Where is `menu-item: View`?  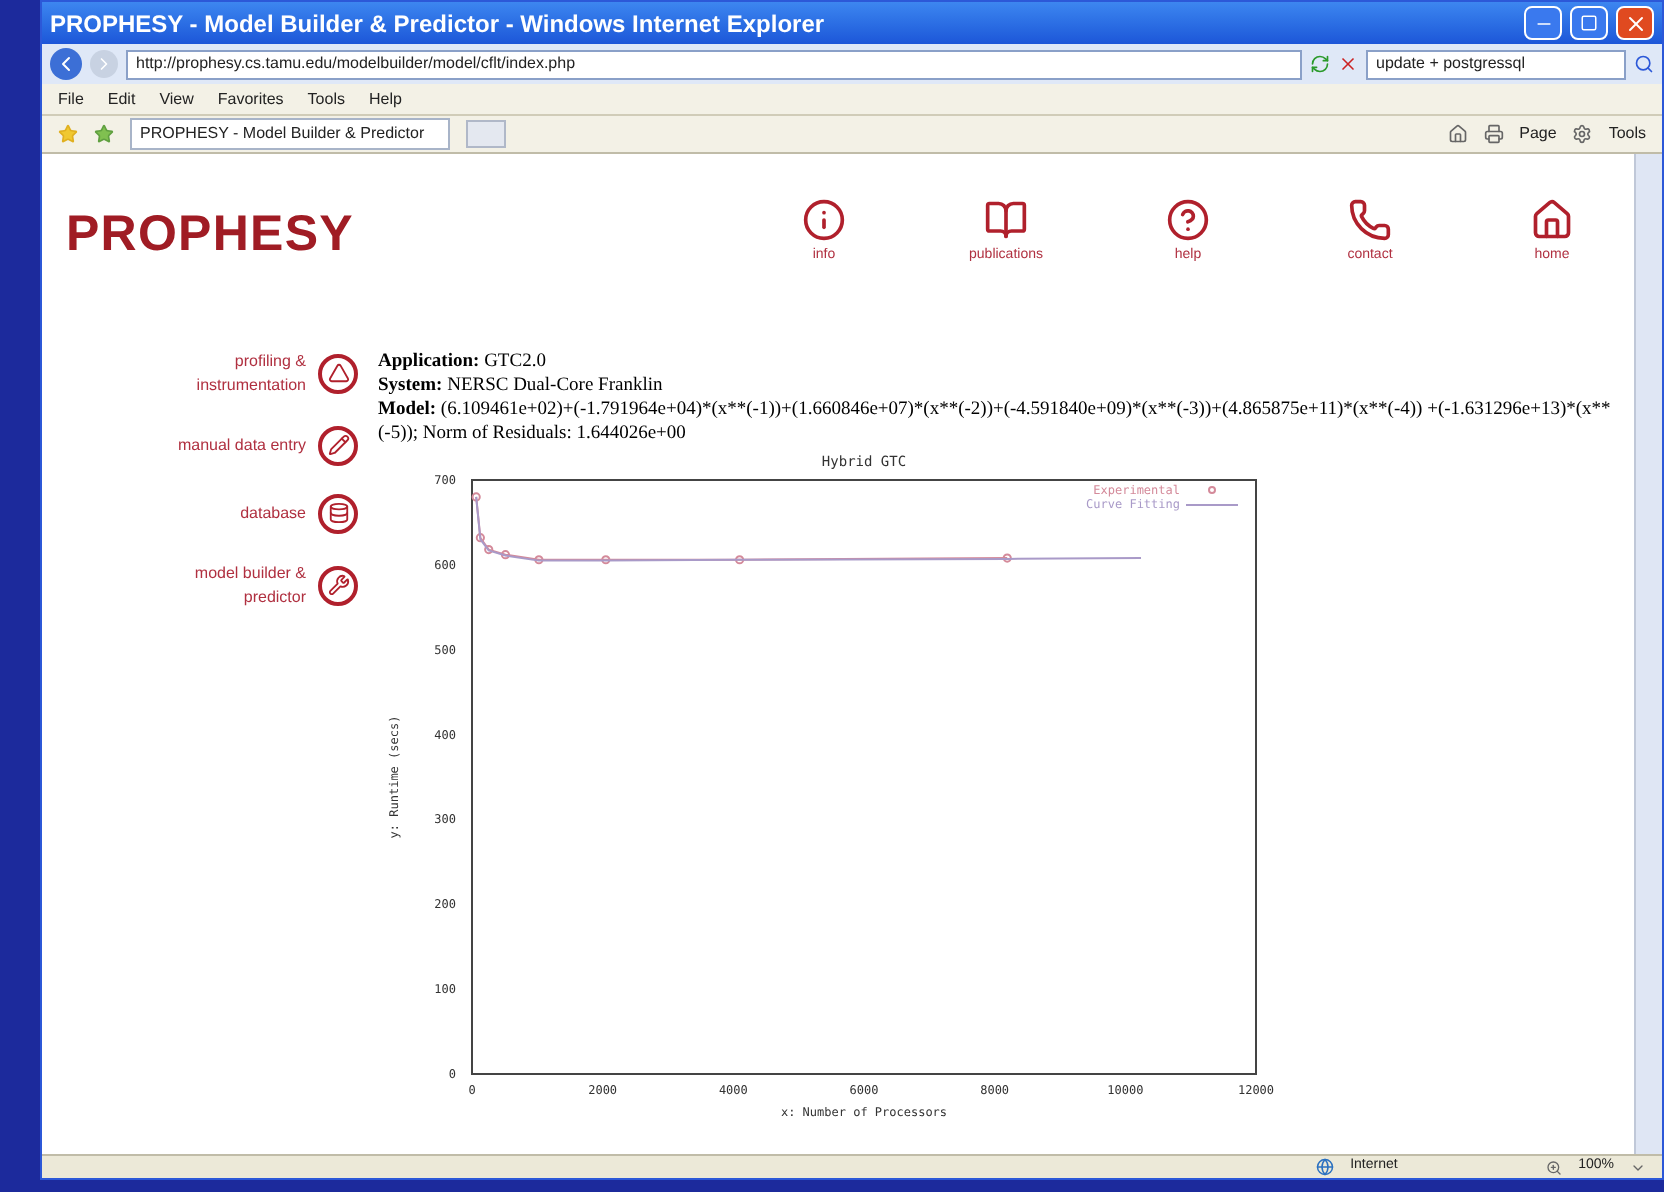
menu-item: View is located at coordinates (176, 99).